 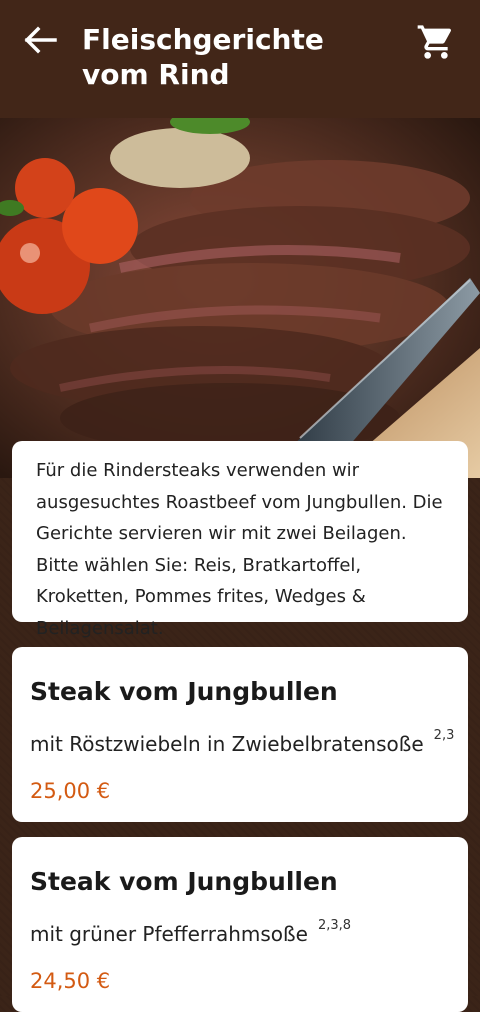 I want to click on arrow-left-icon, so click(x=40, y=40).